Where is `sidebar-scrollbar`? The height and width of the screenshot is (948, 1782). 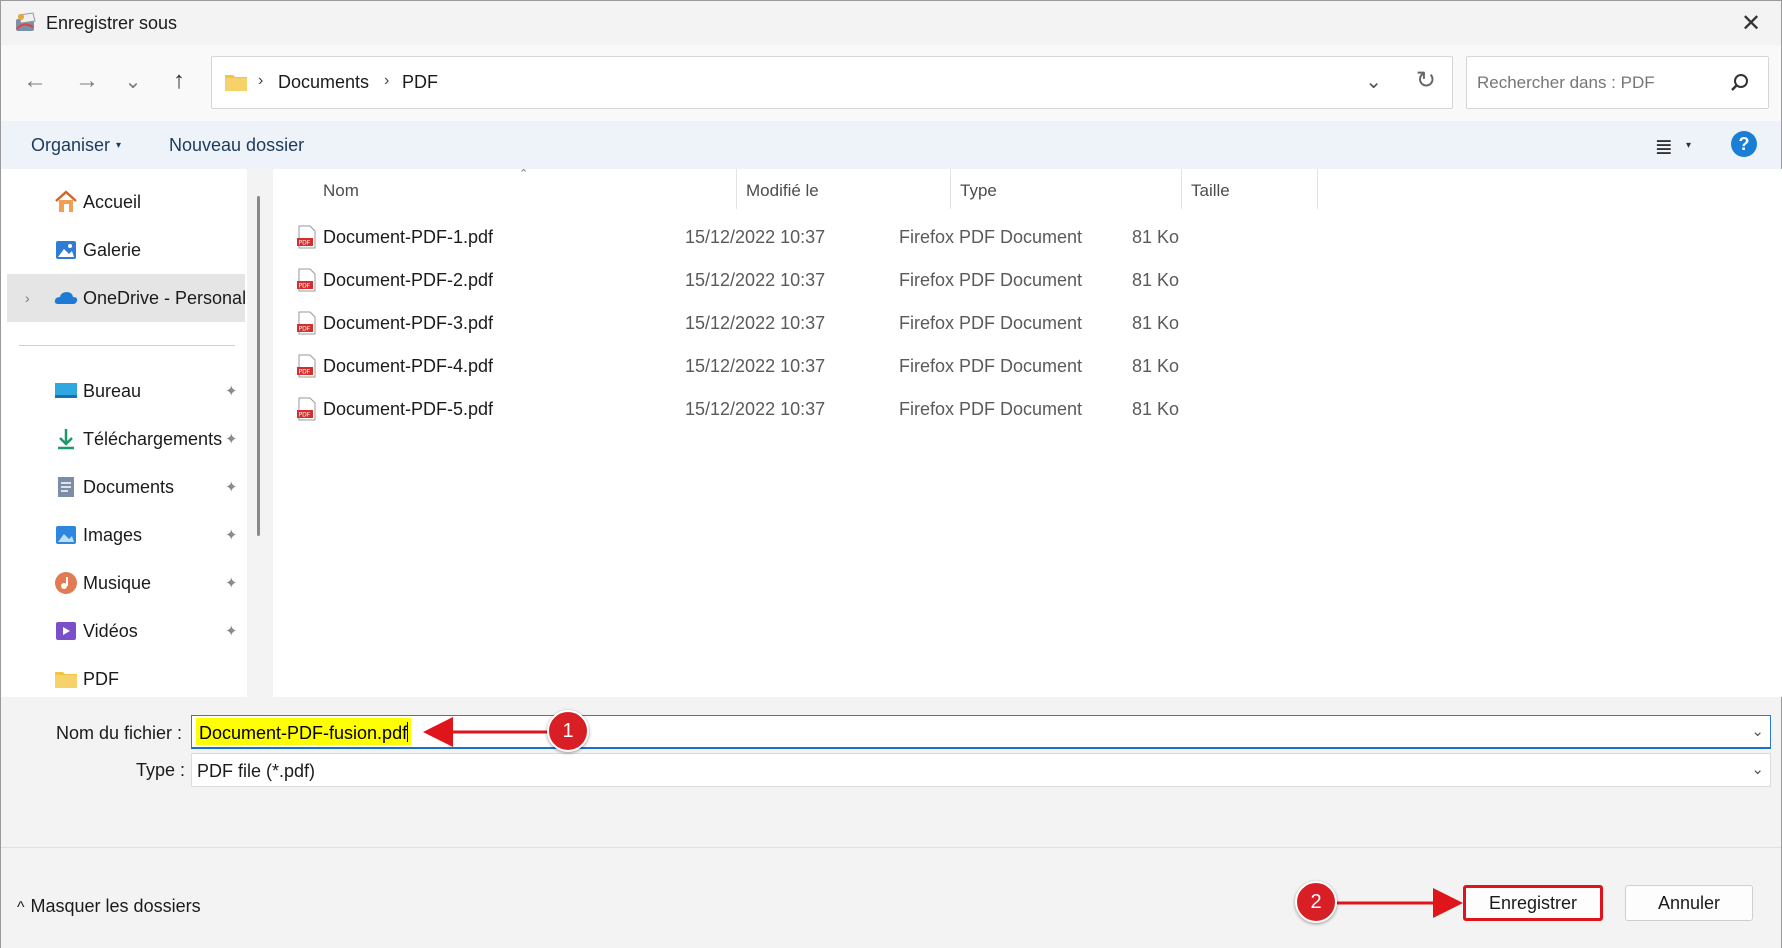
sidebar-scrollbar is located at coordinates (258, 366).